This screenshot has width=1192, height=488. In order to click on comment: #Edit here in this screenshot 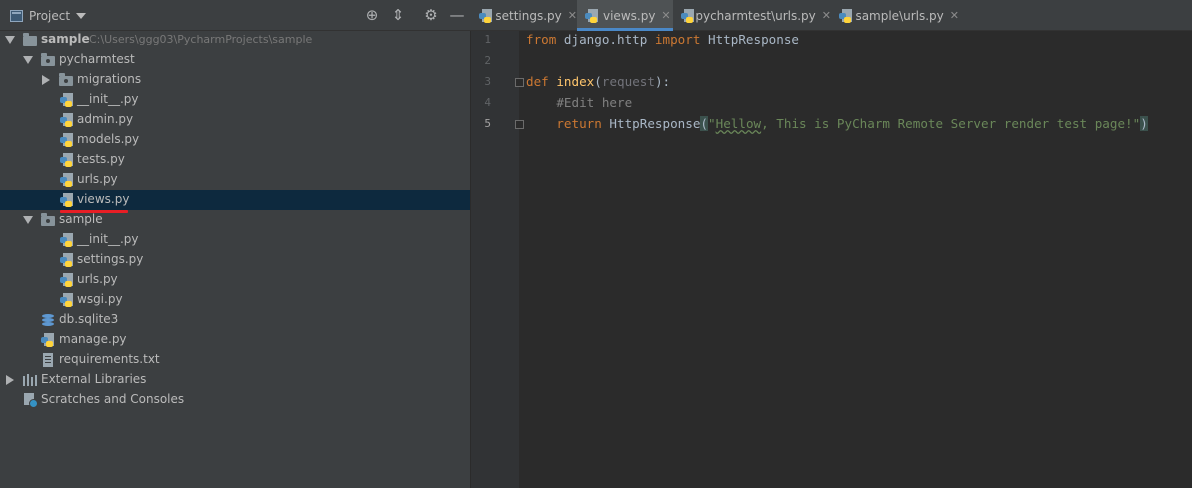, I will do `click(594, 102)`.